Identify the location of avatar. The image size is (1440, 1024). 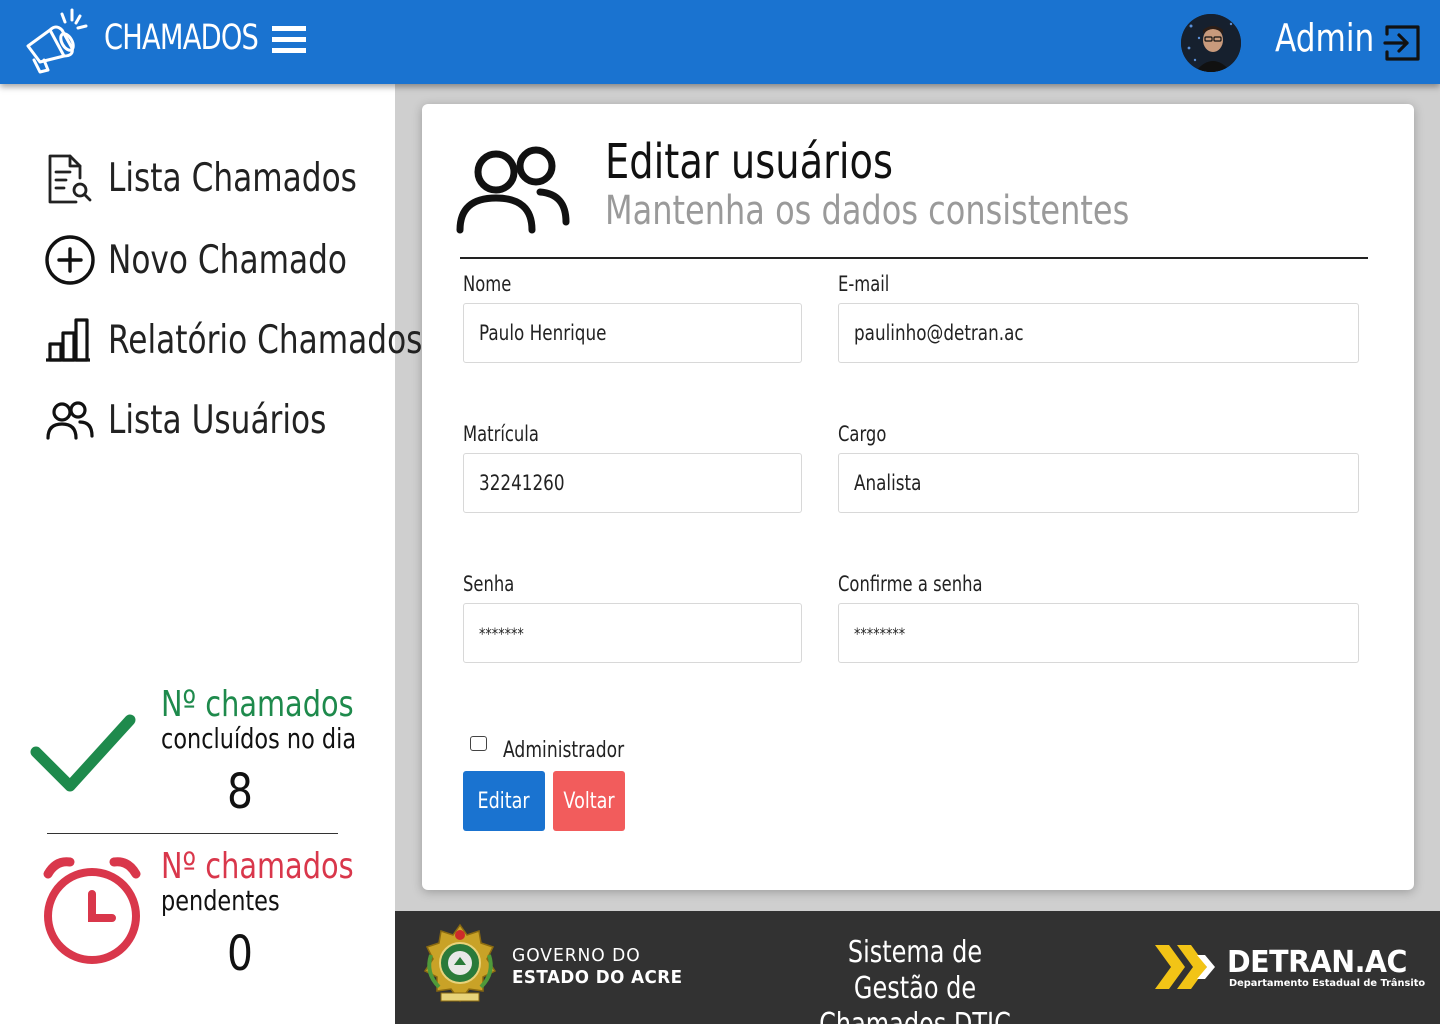
(1211, 43).